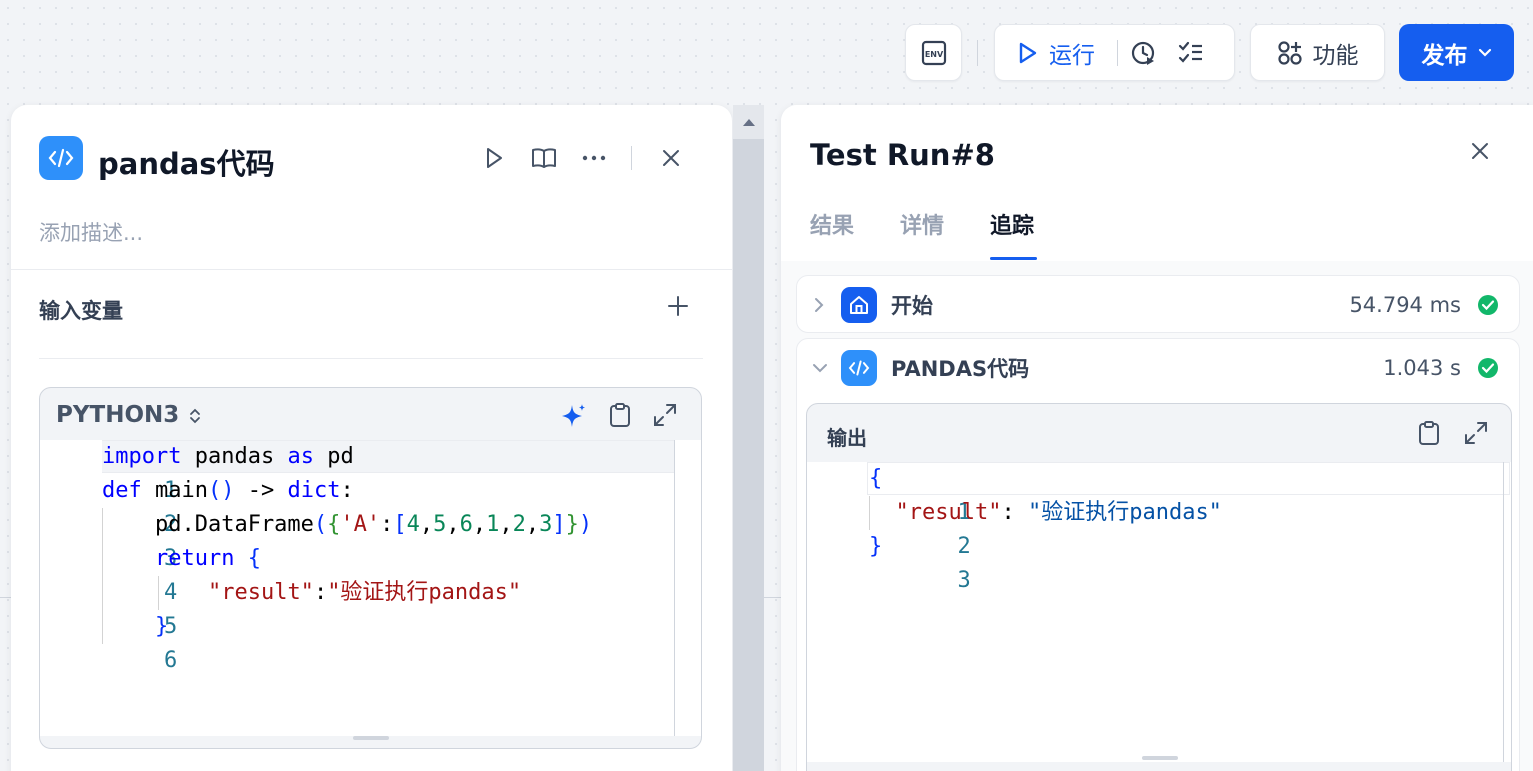 The height and width of the screenshot is (771, 1533). I want to click on trace-item-header: PANDAS代码 1.043 s, so click(1159, 368).